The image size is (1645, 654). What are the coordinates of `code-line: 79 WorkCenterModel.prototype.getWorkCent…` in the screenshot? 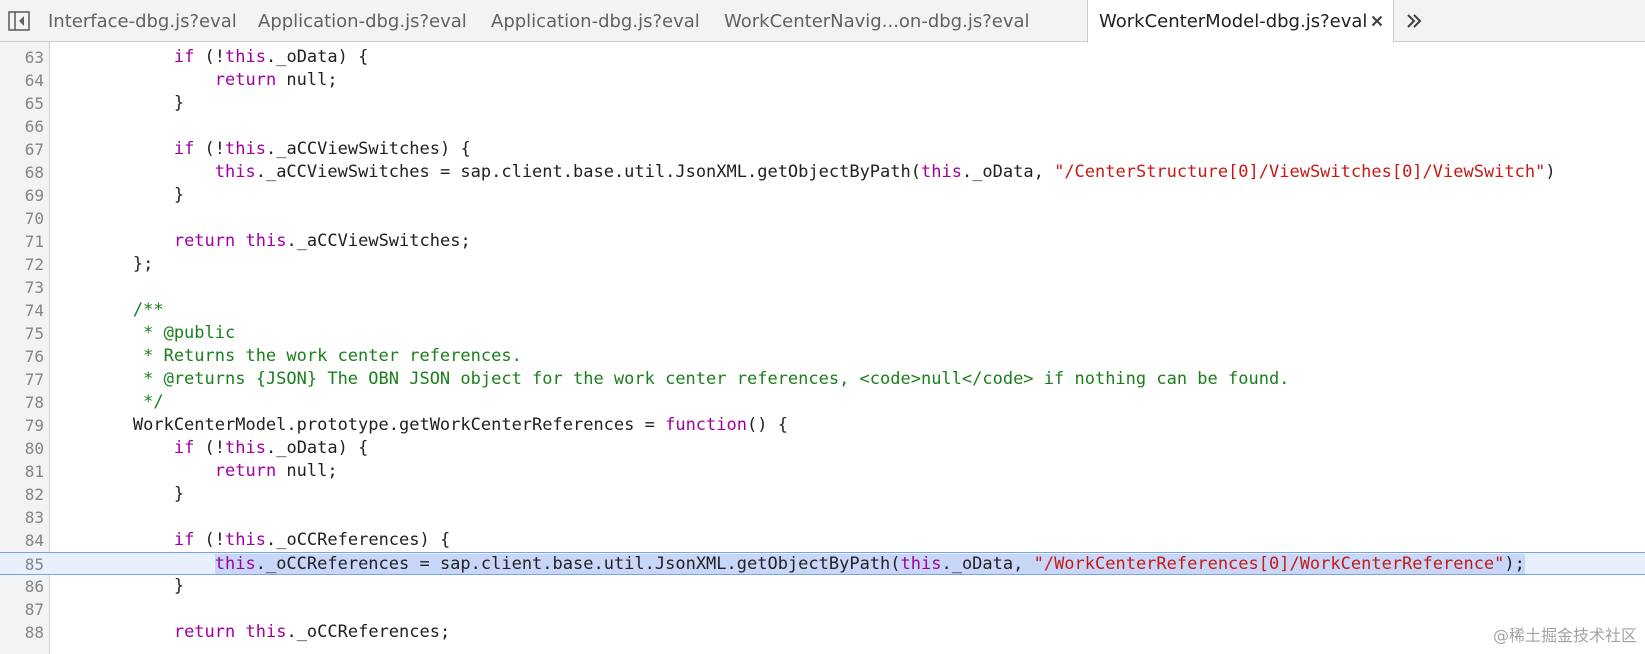 It's located at (822, 425).